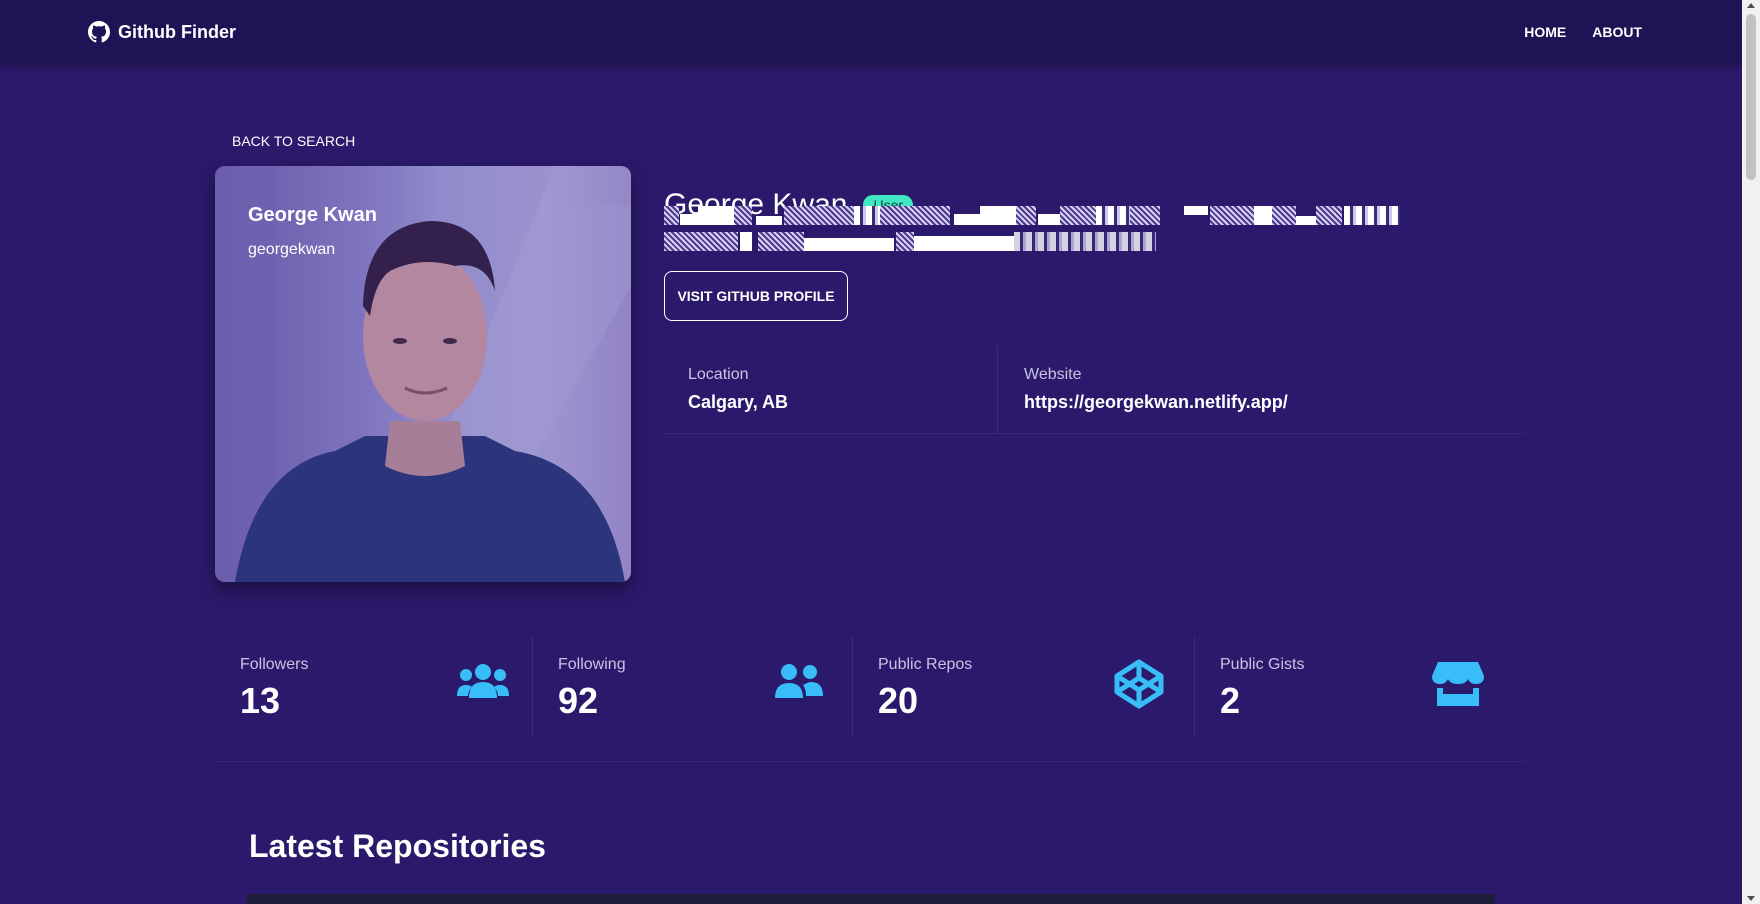  Describe the element at coordinates (738, 402) in the screenshot. I see `location-value: Calgary, AB` at that location.